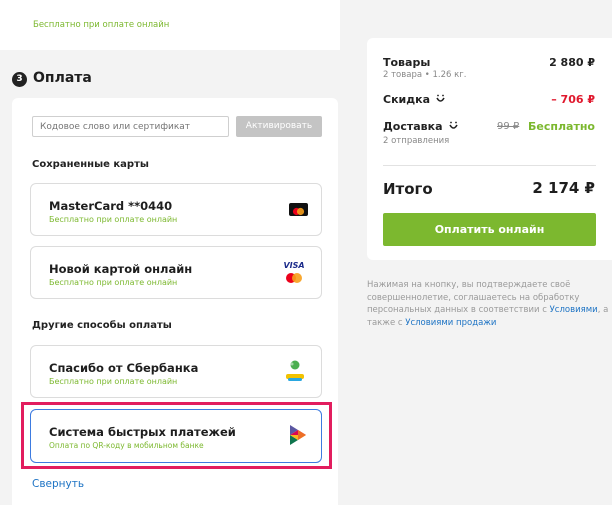  Describe the element at coordinates (295, 372) in the screenshot. I see `sber-spasibo-icon` at that location.